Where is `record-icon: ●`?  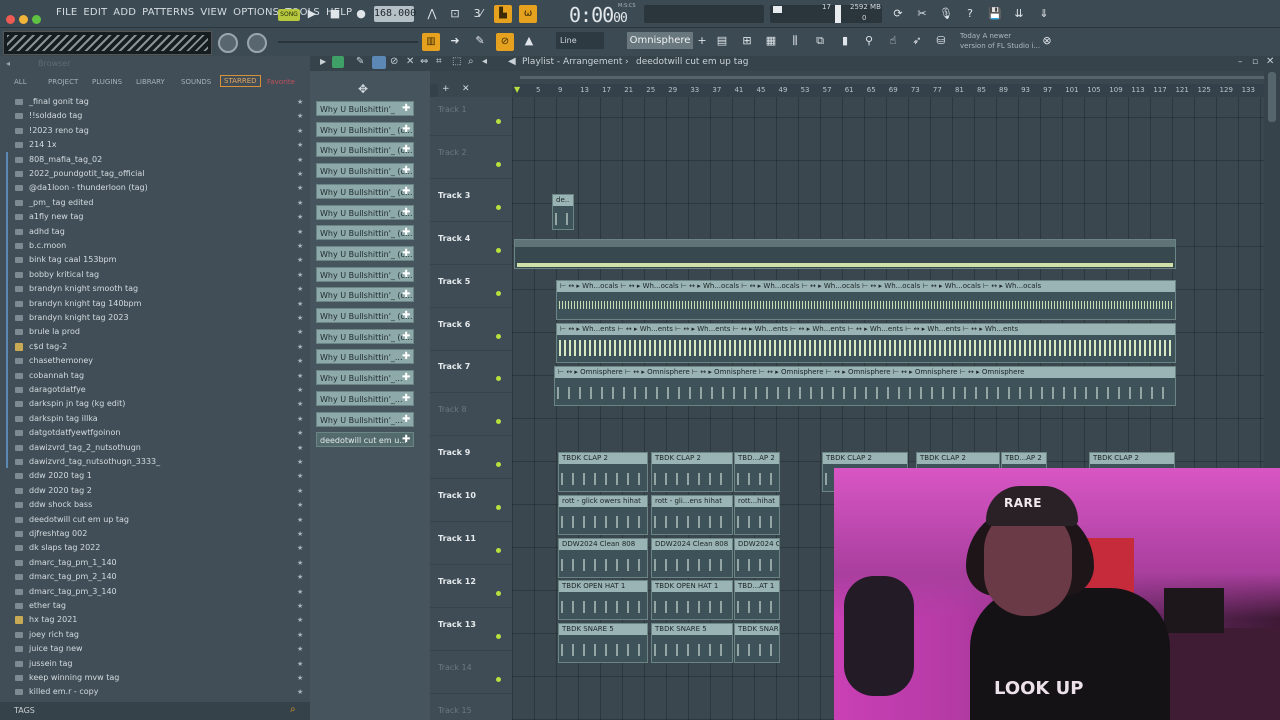 record-icon: ● is located at coordinates (361, 14).